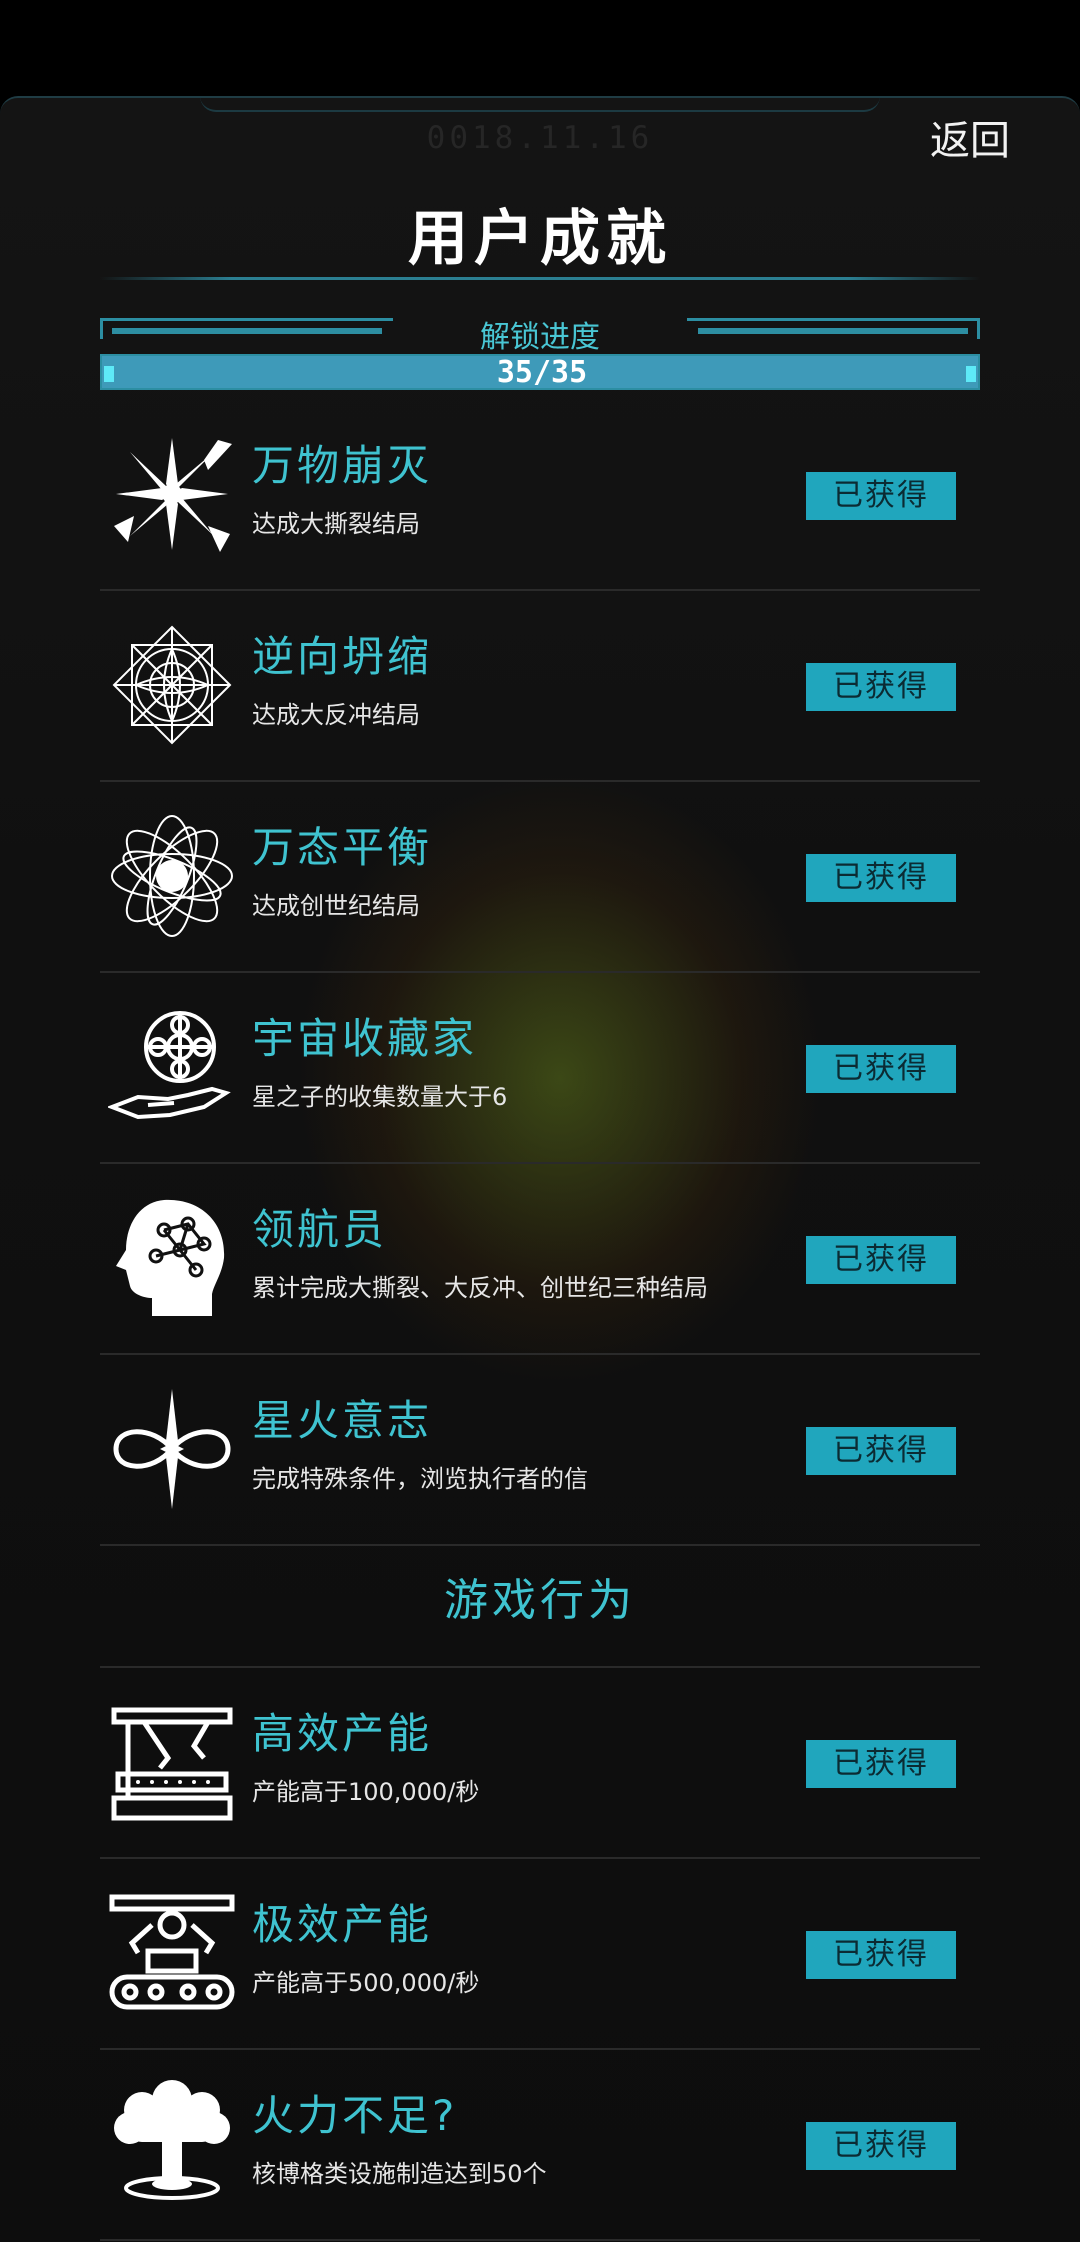 The height and width of the screenshot is (2242, 1080). Describe the element at coordinates (342, 1733) in the screenshot. I see `achievement-name: 高效产能` at that location.